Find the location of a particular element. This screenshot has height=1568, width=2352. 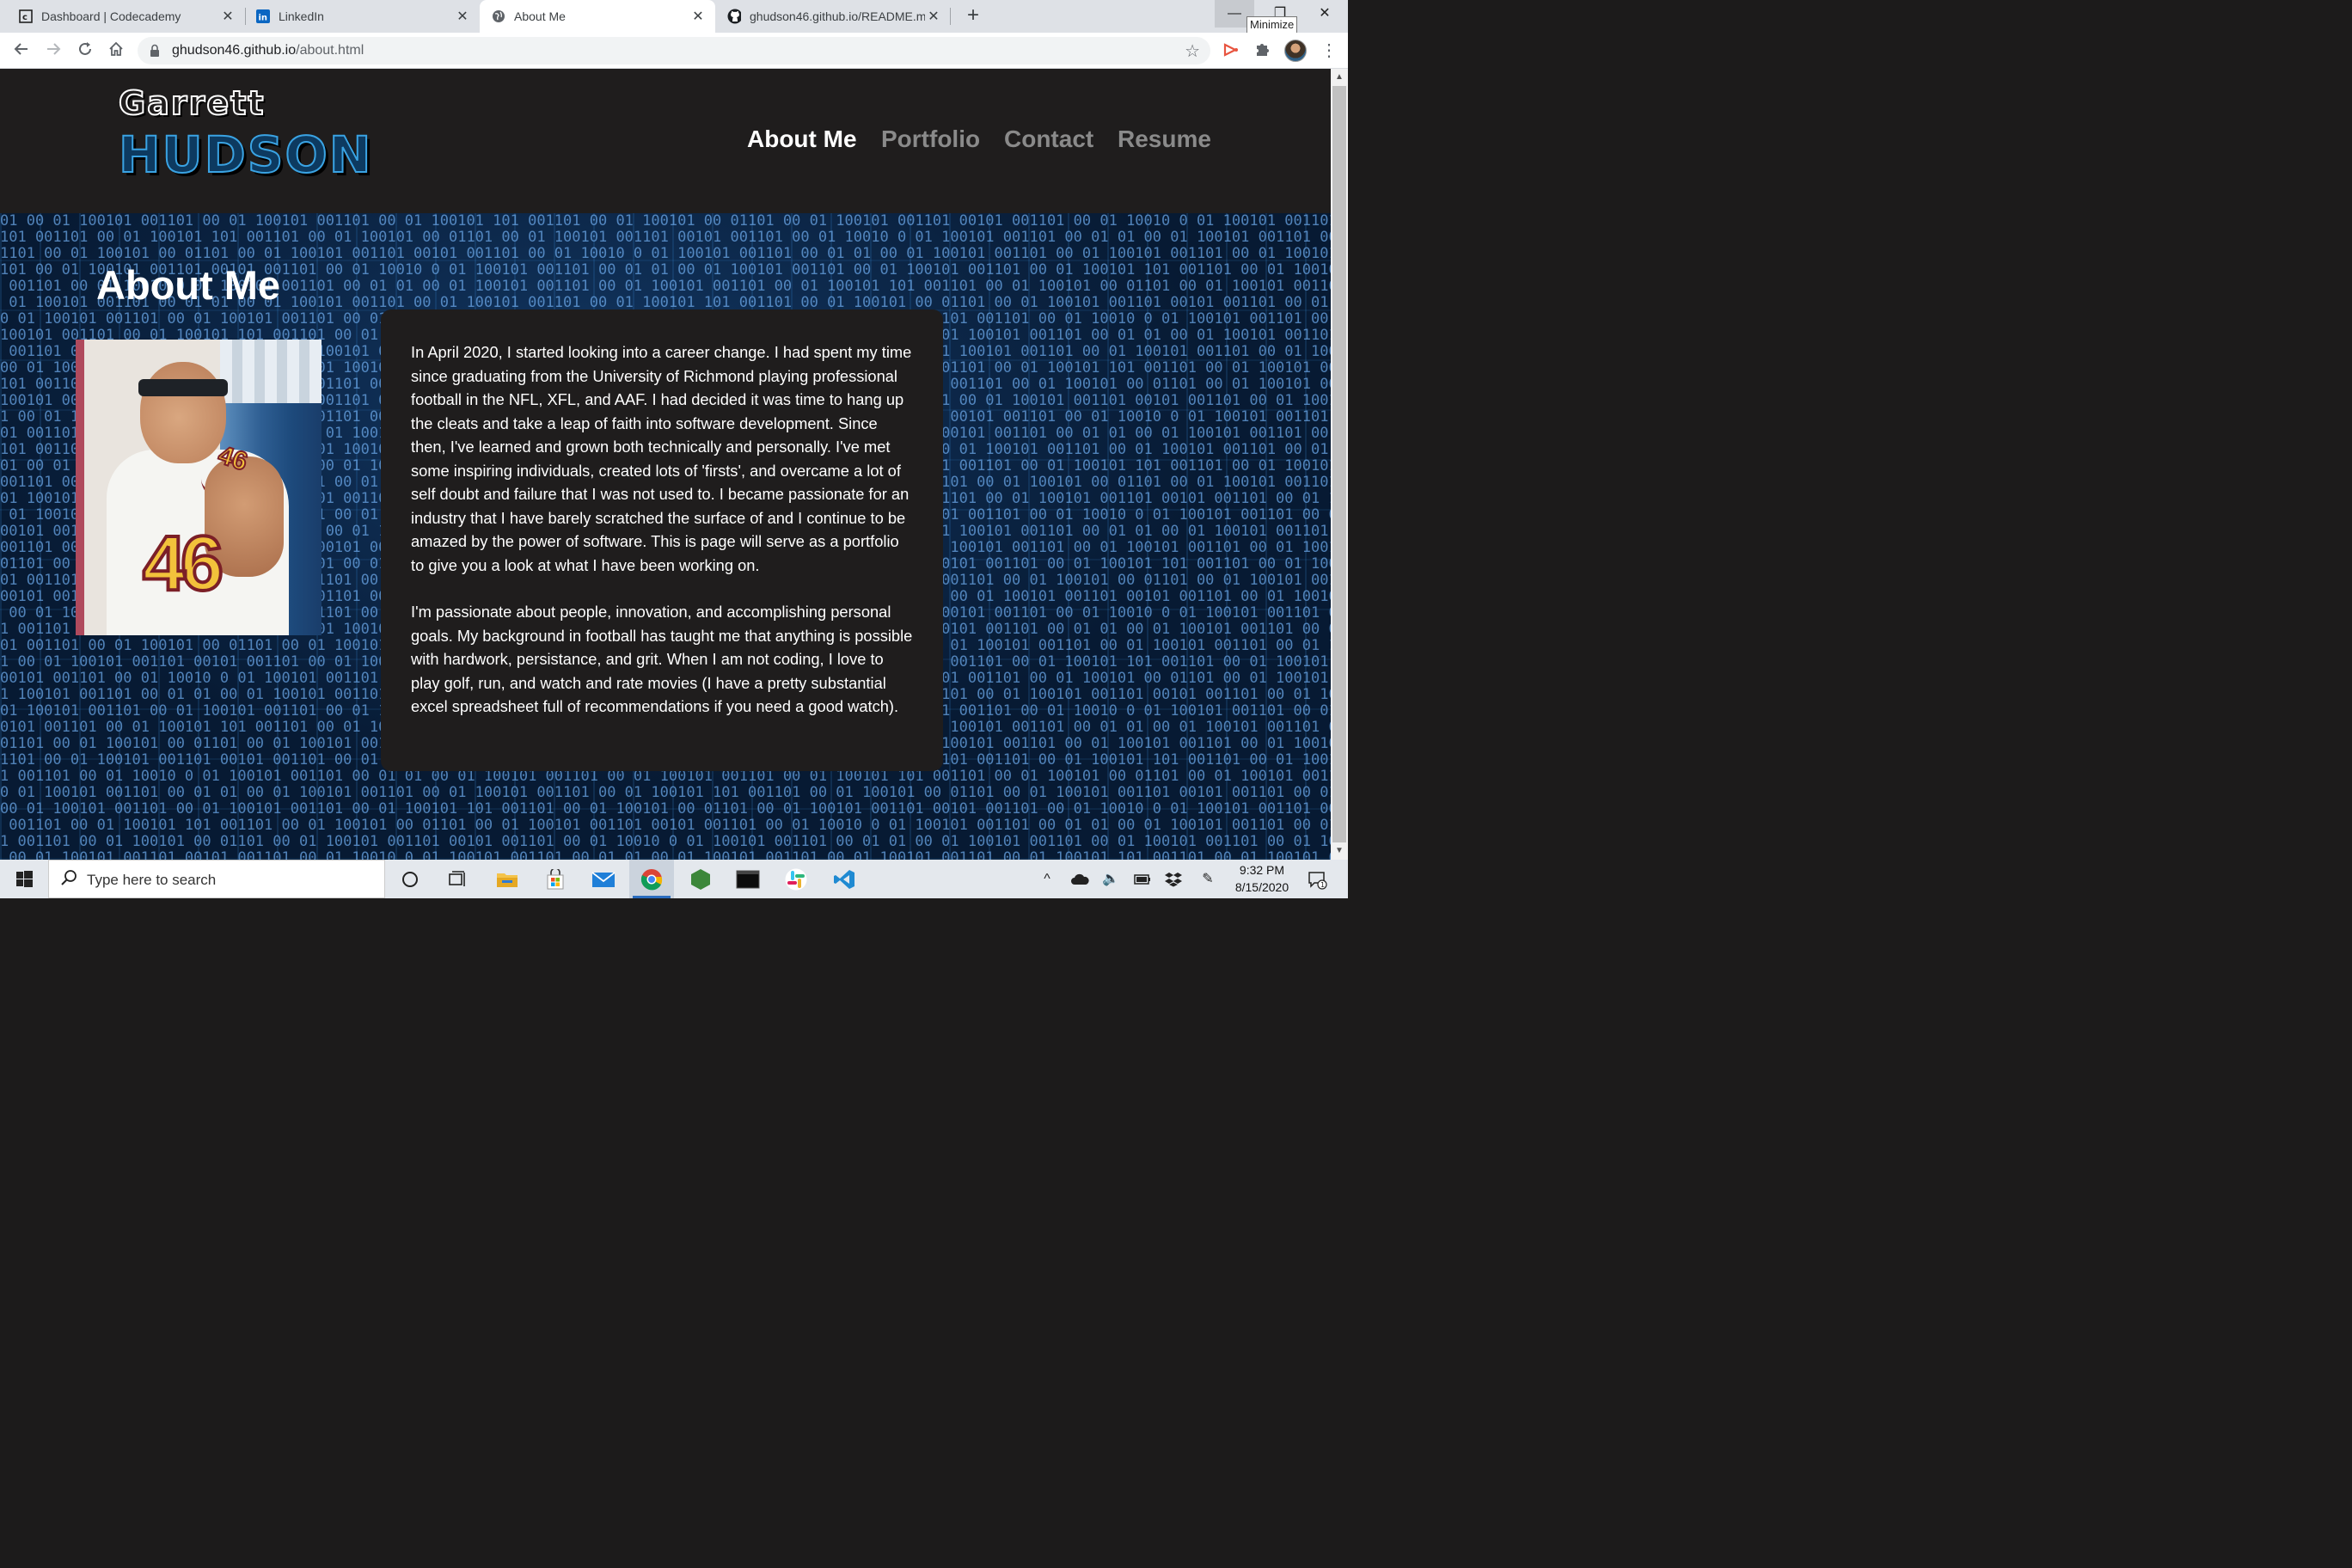

nav-portfolio: Portfolio is located at coordinates (930, 139).